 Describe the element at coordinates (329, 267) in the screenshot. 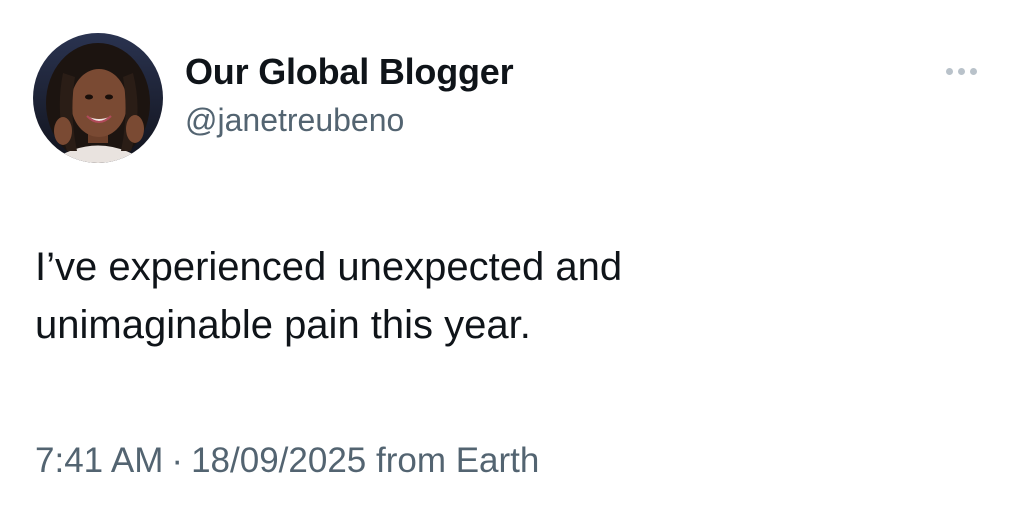

I see `tweet-text-line: I’ve experienced unexpected and` at that location.